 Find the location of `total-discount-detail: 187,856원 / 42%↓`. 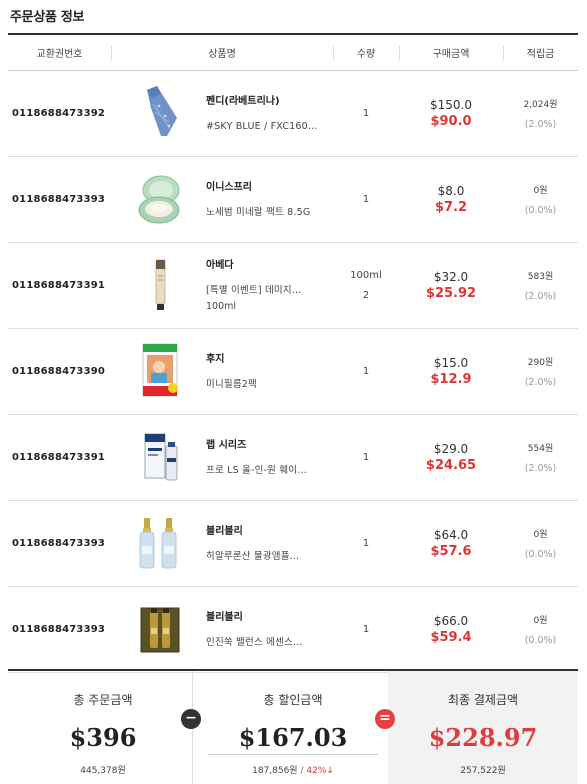

total-discount-detail: 187,856원 / 42%↓ is located at coordinates (293, 765).